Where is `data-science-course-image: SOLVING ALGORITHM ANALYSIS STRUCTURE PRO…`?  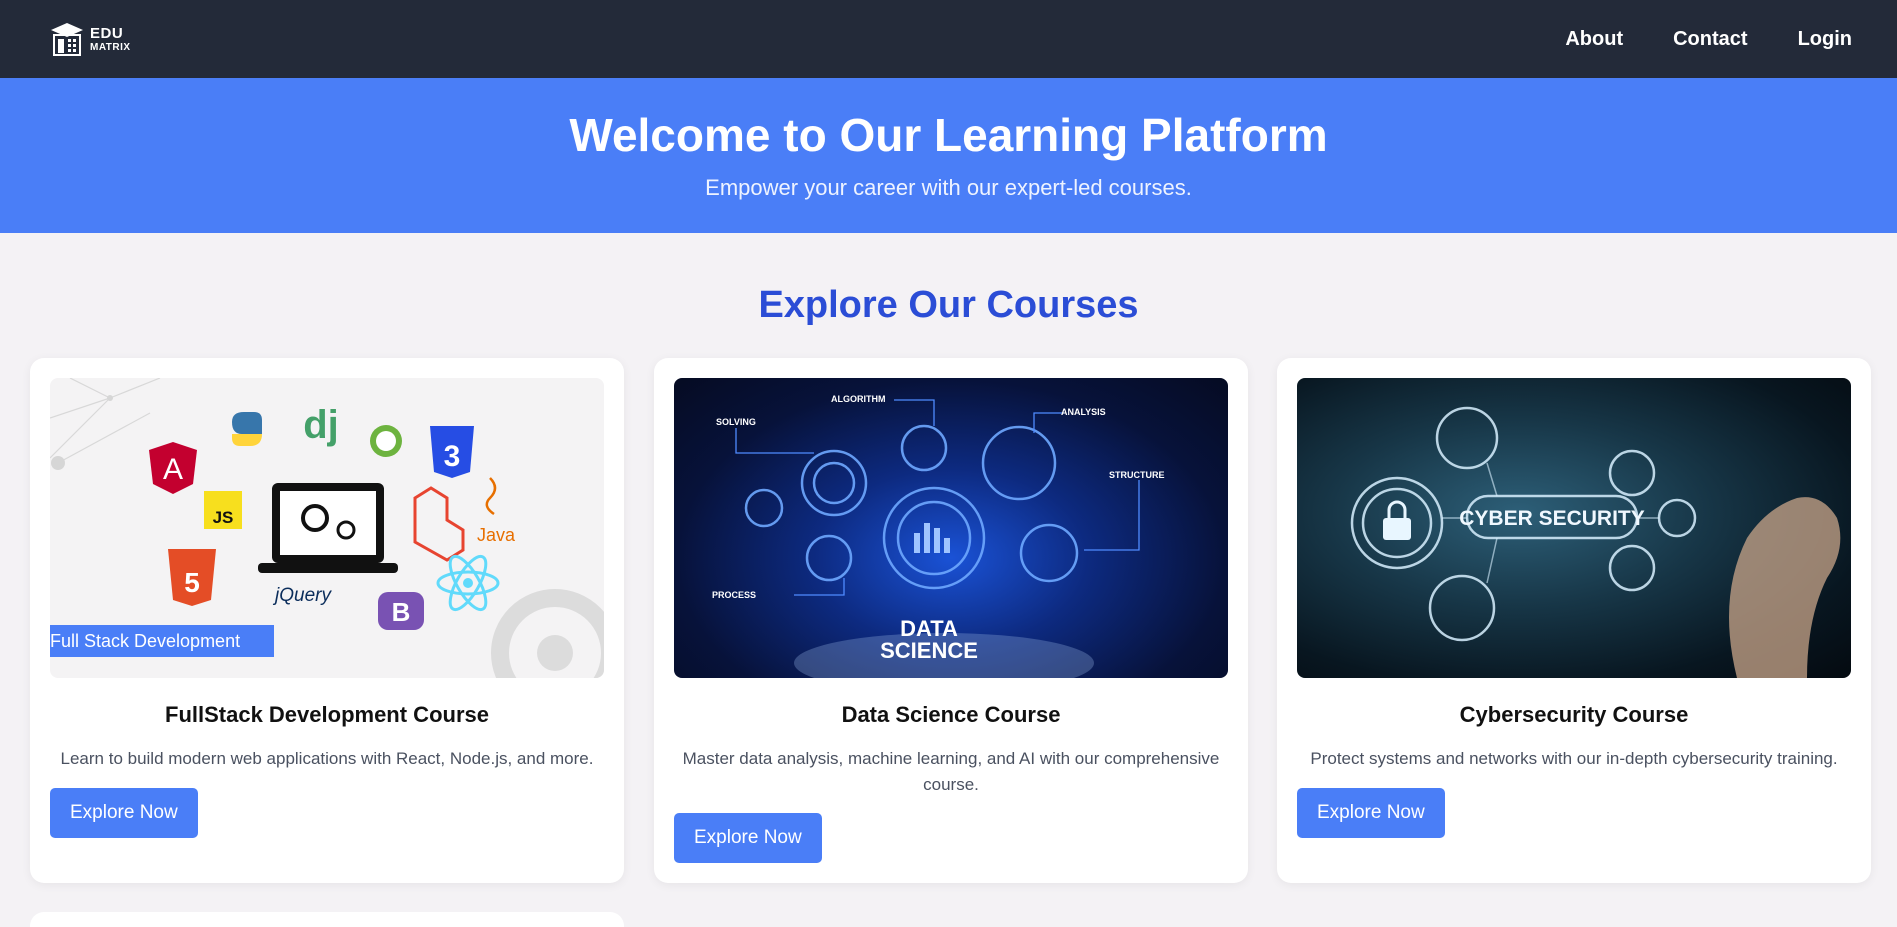 data-science-course-image: SOLVING ALGORITHM ANALYSIS STRUCTURE PRO… is located at coordinates (951, 528).